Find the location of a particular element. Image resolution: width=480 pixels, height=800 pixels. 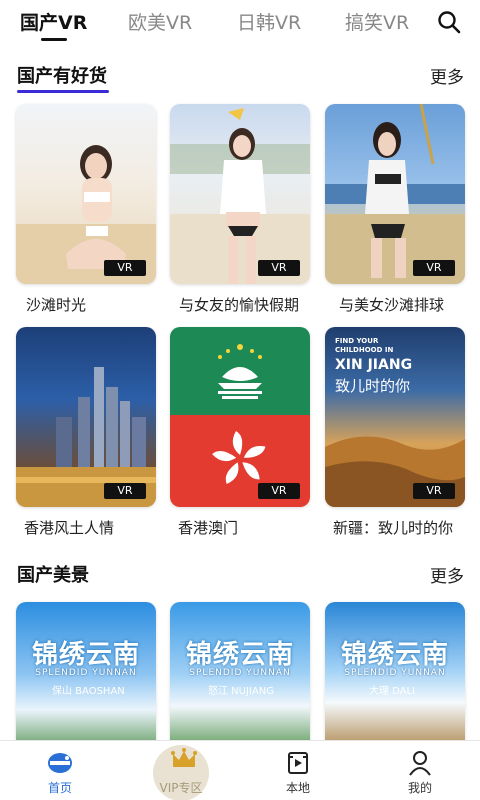

crown-icon is located at coordinates (184, 757).